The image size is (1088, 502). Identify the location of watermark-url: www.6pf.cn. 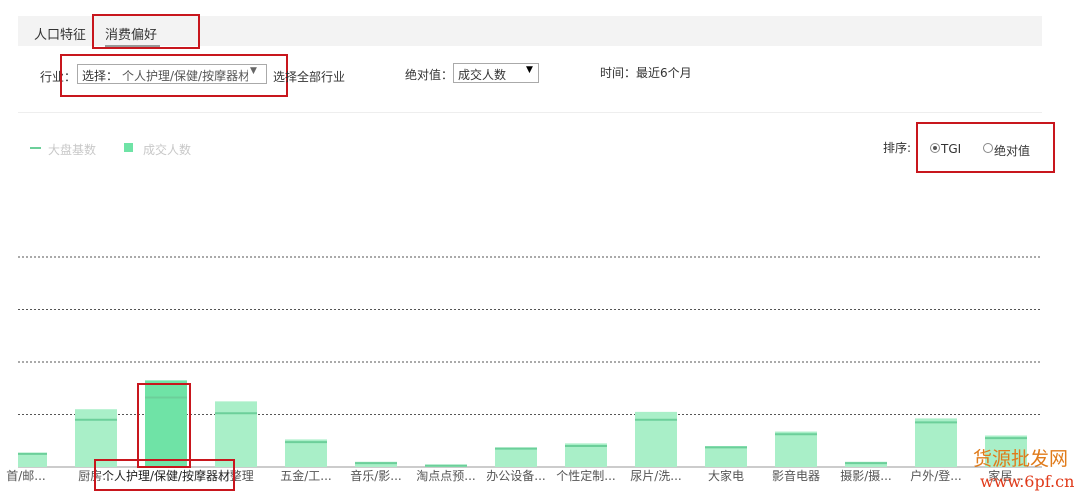
(1027, 481).